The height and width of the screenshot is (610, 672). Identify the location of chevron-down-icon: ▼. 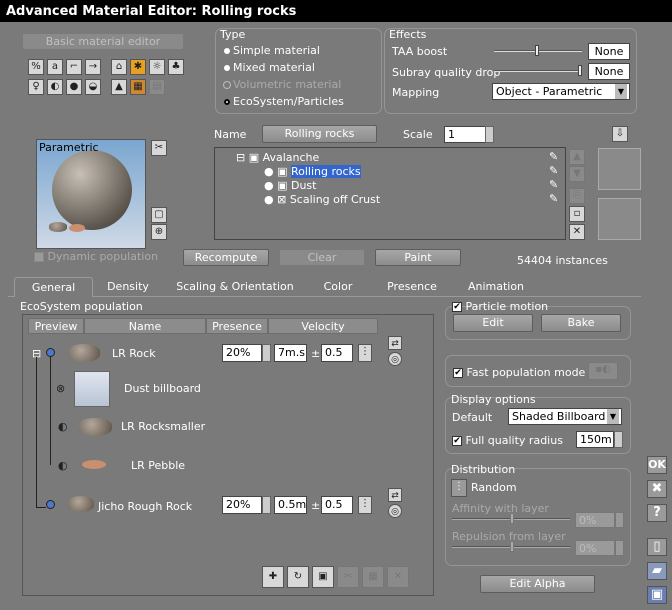
(621, 91).